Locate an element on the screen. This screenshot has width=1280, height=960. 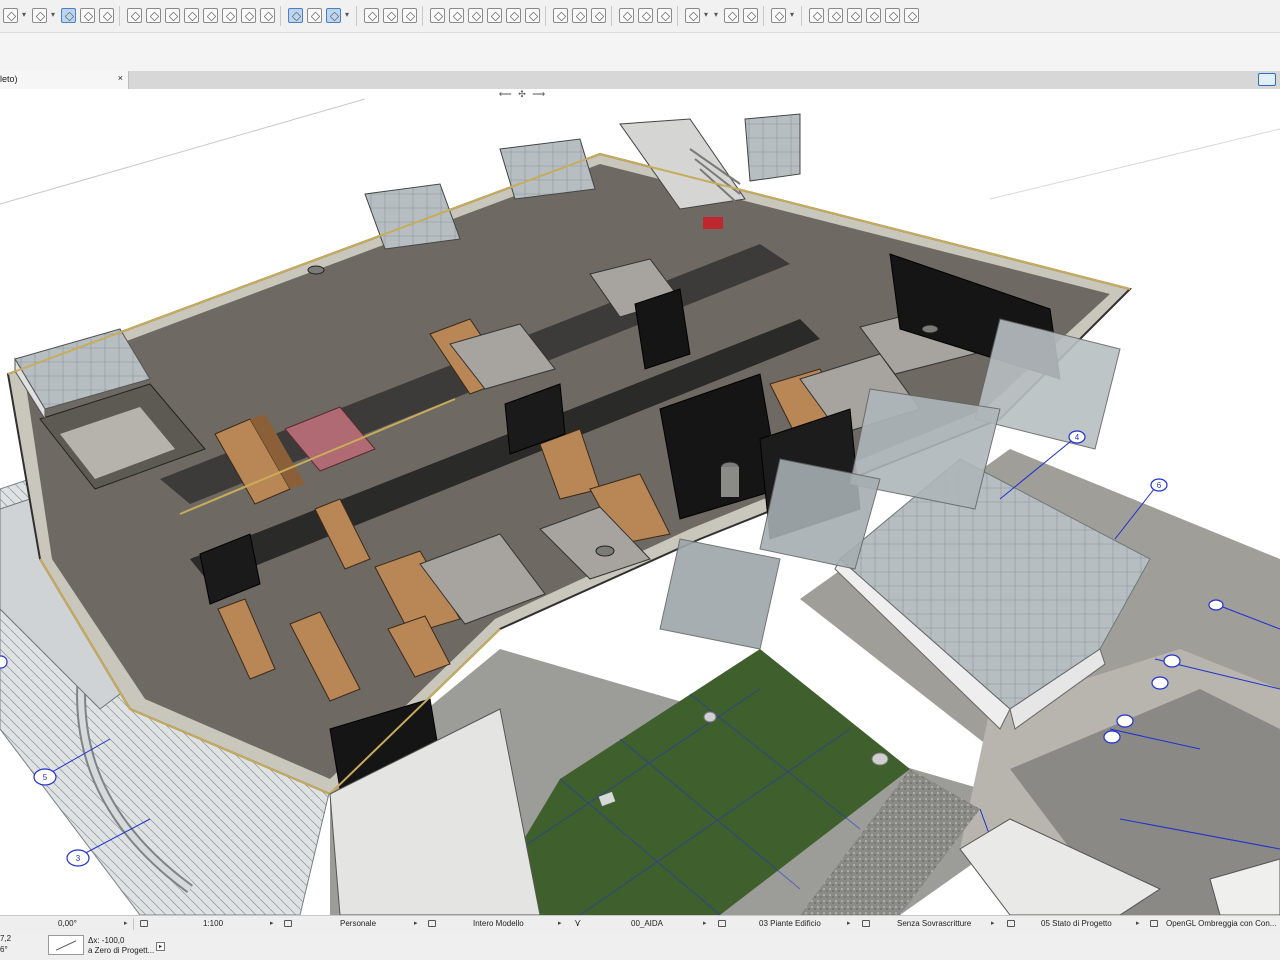
graphic-overrides-field: Senza Sovrascritture is located at coordinates (934, 924).